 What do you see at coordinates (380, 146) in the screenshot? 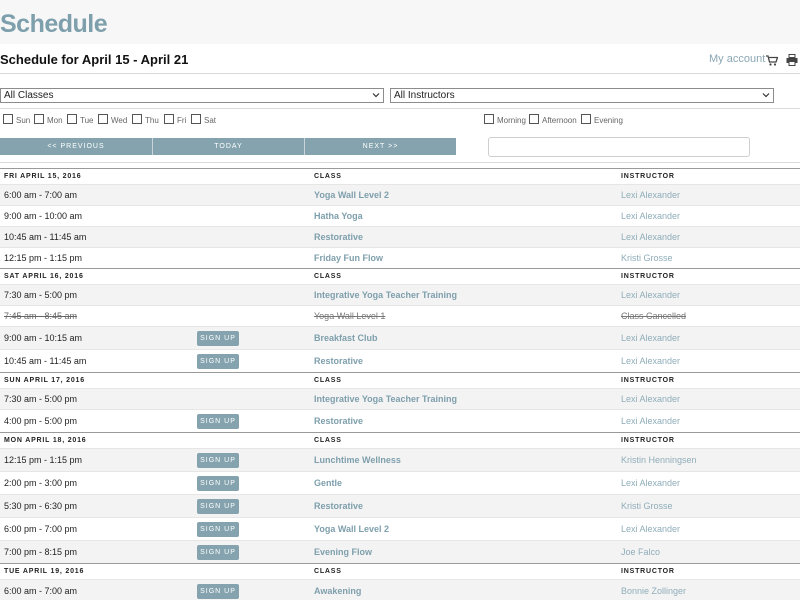
I see `next-week-button: NEXT >>` at bounding box center [380, 146].